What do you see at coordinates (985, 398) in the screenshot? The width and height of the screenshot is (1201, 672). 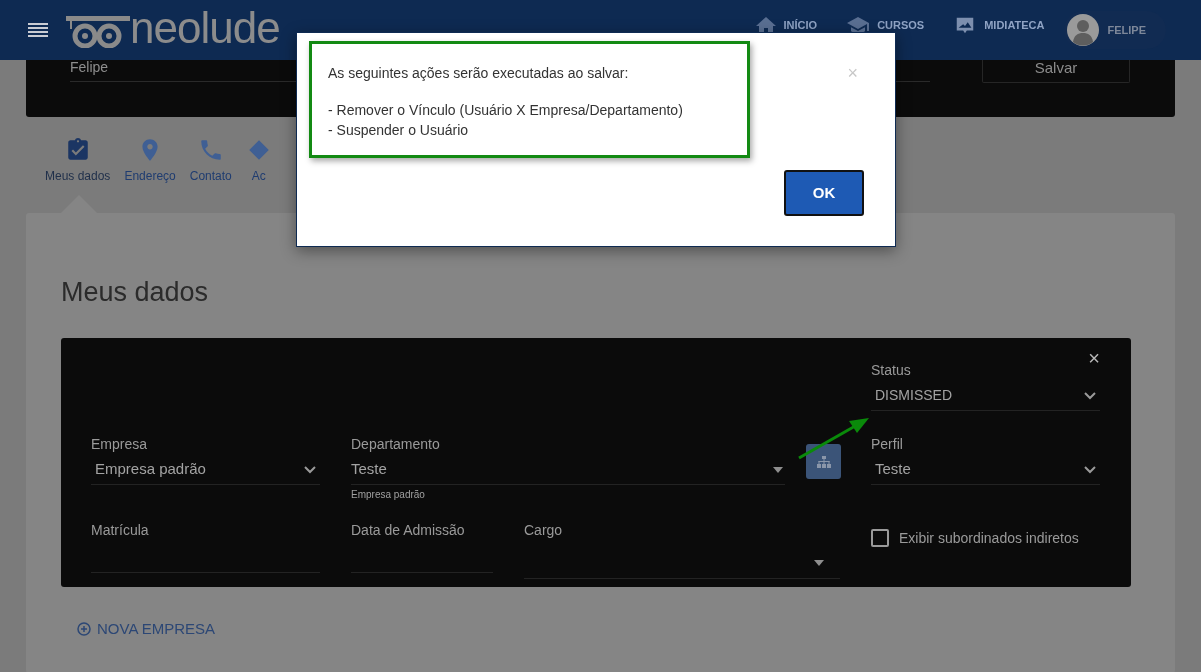 I see `status-select: DISMISSED` at bounding box center [985, 398].